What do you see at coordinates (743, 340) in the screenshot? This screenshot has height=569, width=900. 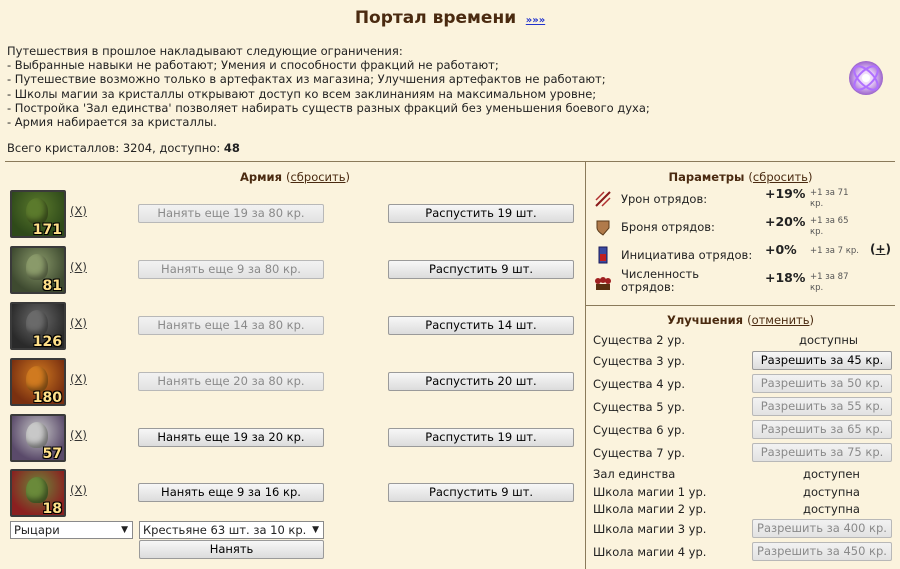 I see `upgrade-row: Существа 2 ур. доступны` at bounding box center [743, 340].